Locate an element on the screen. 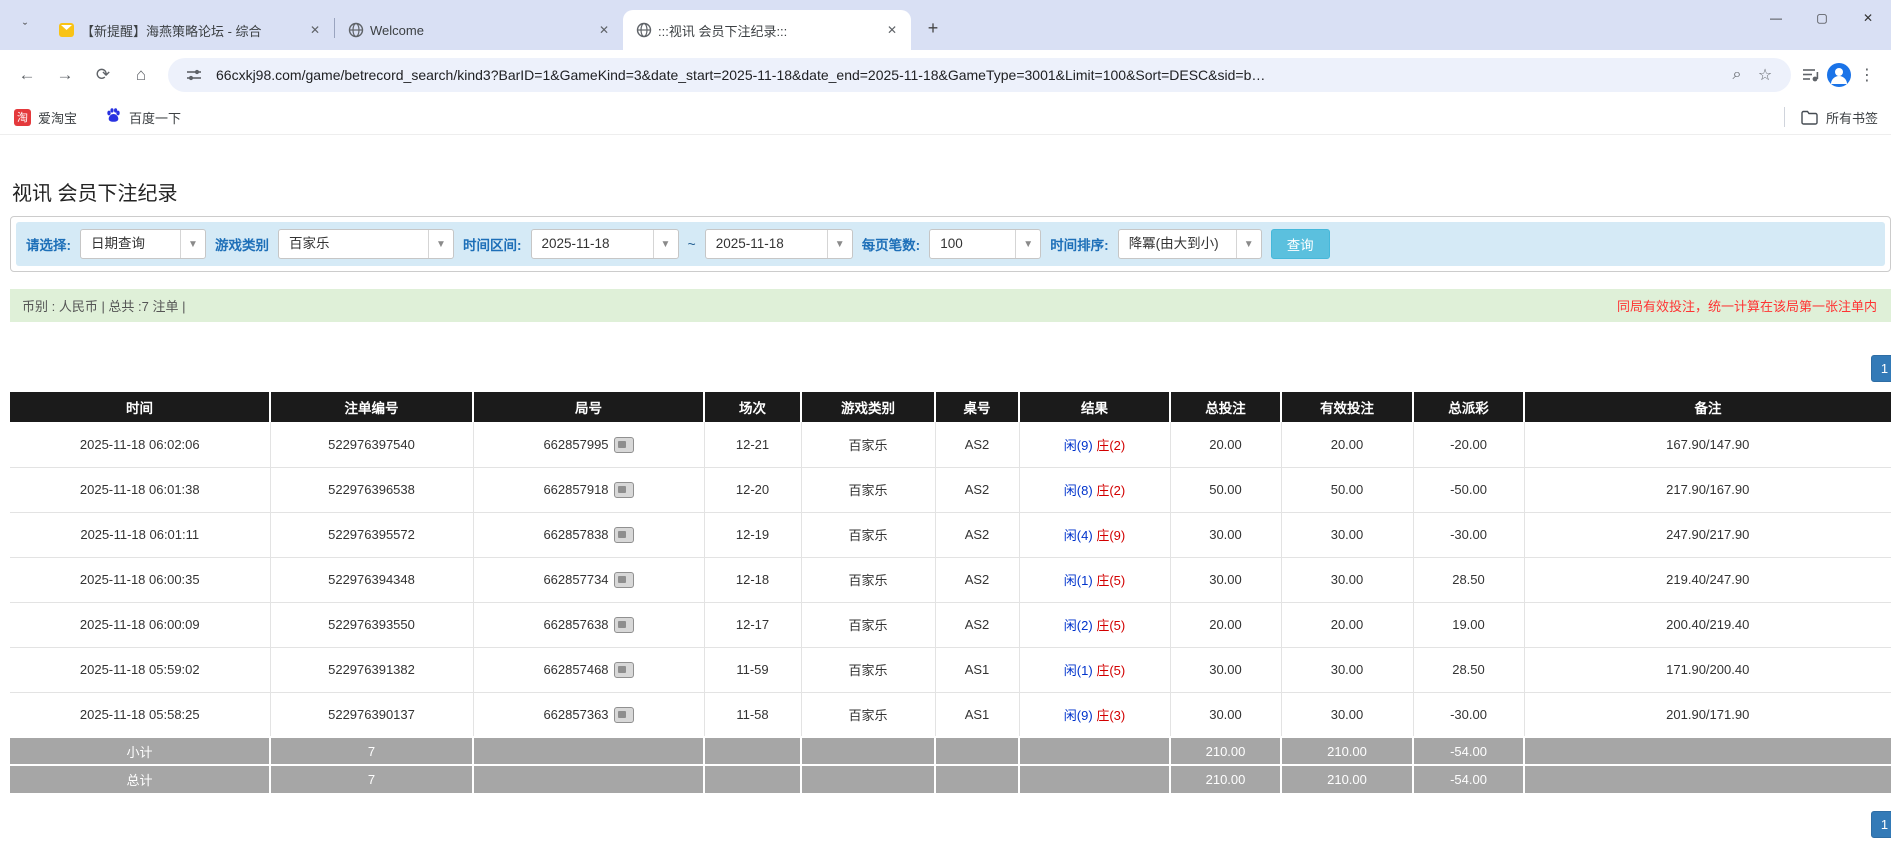 The width and height of the screenshot is (1891, 860). cell-game-type: 百家乐 is located at coordinates (868, 670).